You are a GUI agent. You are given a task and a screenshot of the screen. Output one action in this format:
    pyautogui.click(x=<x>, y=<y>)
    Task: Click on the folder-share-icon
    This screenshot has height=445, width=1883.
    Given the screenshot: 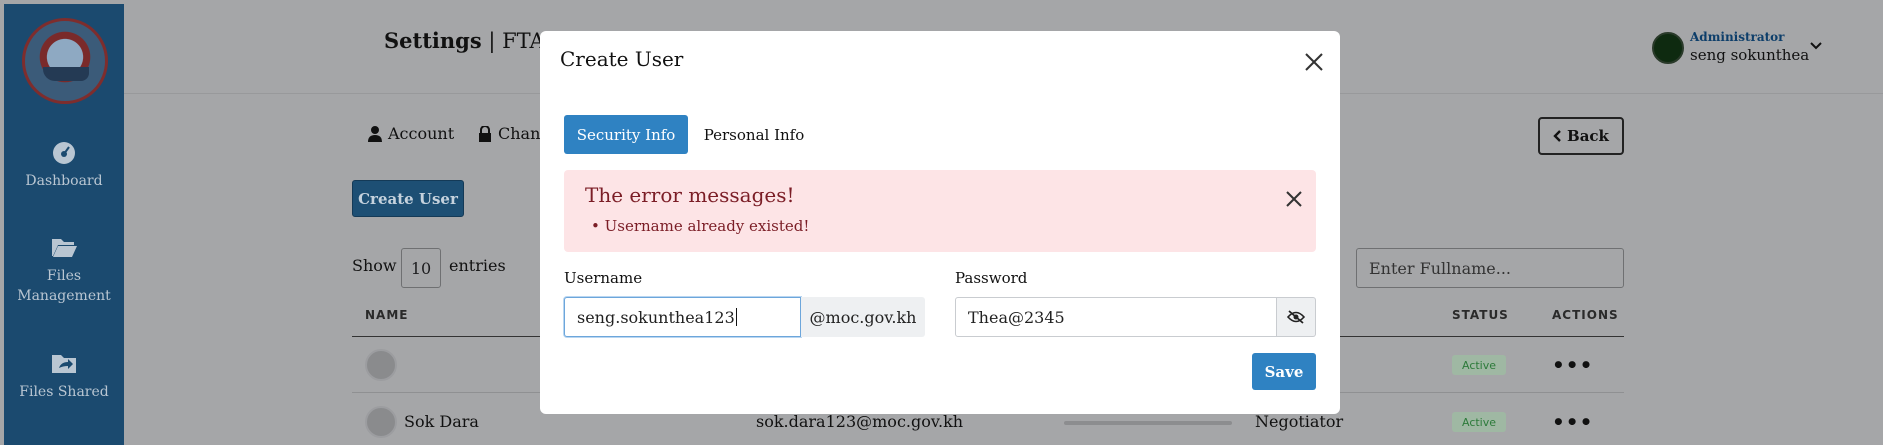 What is the action you would take?
    pyautogui.click(x=64, y=364)
    